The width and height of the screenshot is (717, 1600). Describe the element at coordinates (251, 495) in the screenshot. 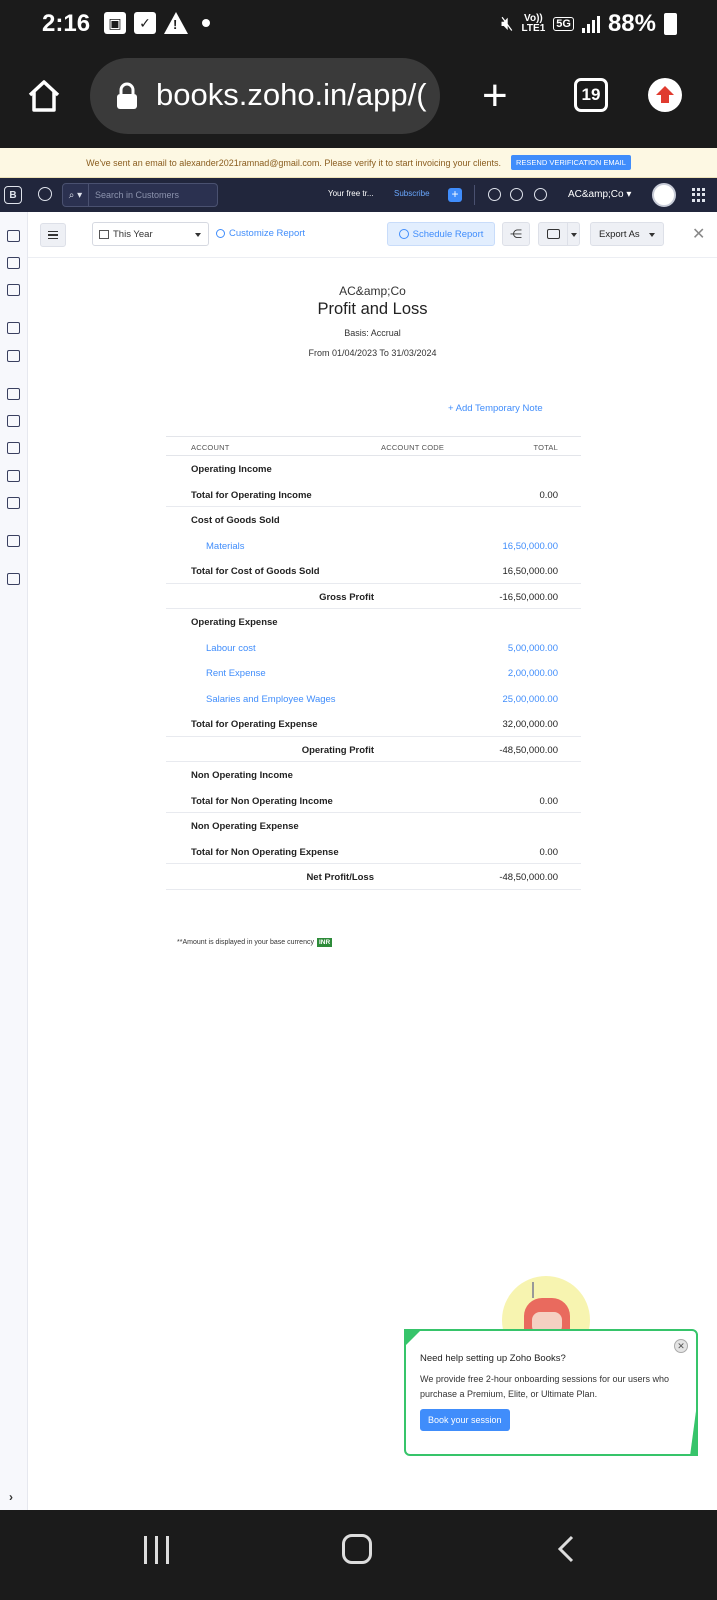

I see `row-label: Total for Operating Income` at that location.